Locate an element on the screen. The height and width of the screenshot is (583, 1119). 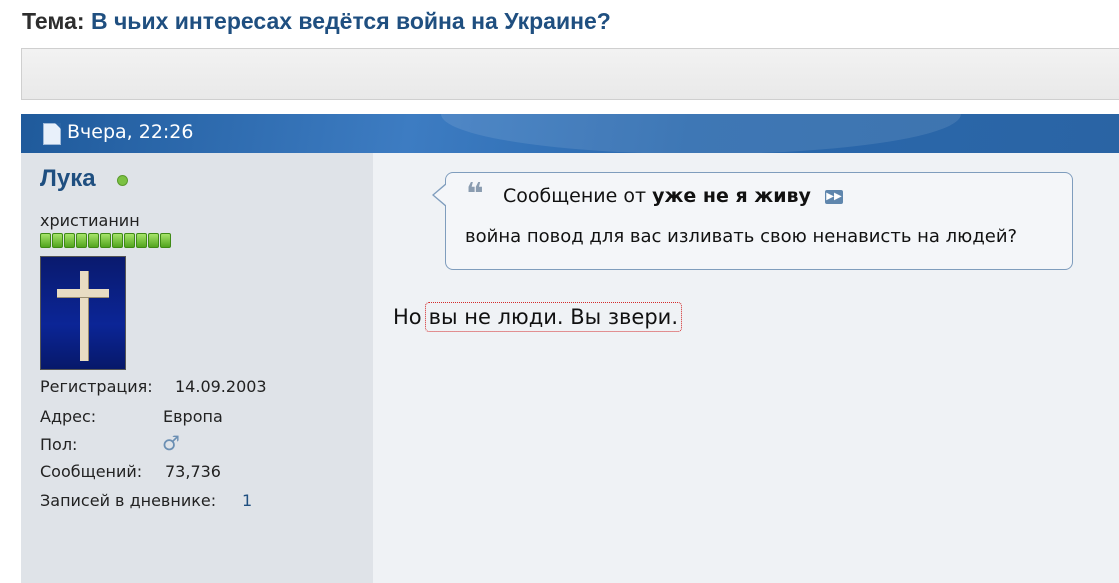
gender-row: Пол: ♂ is located at coordinates (110, 443).